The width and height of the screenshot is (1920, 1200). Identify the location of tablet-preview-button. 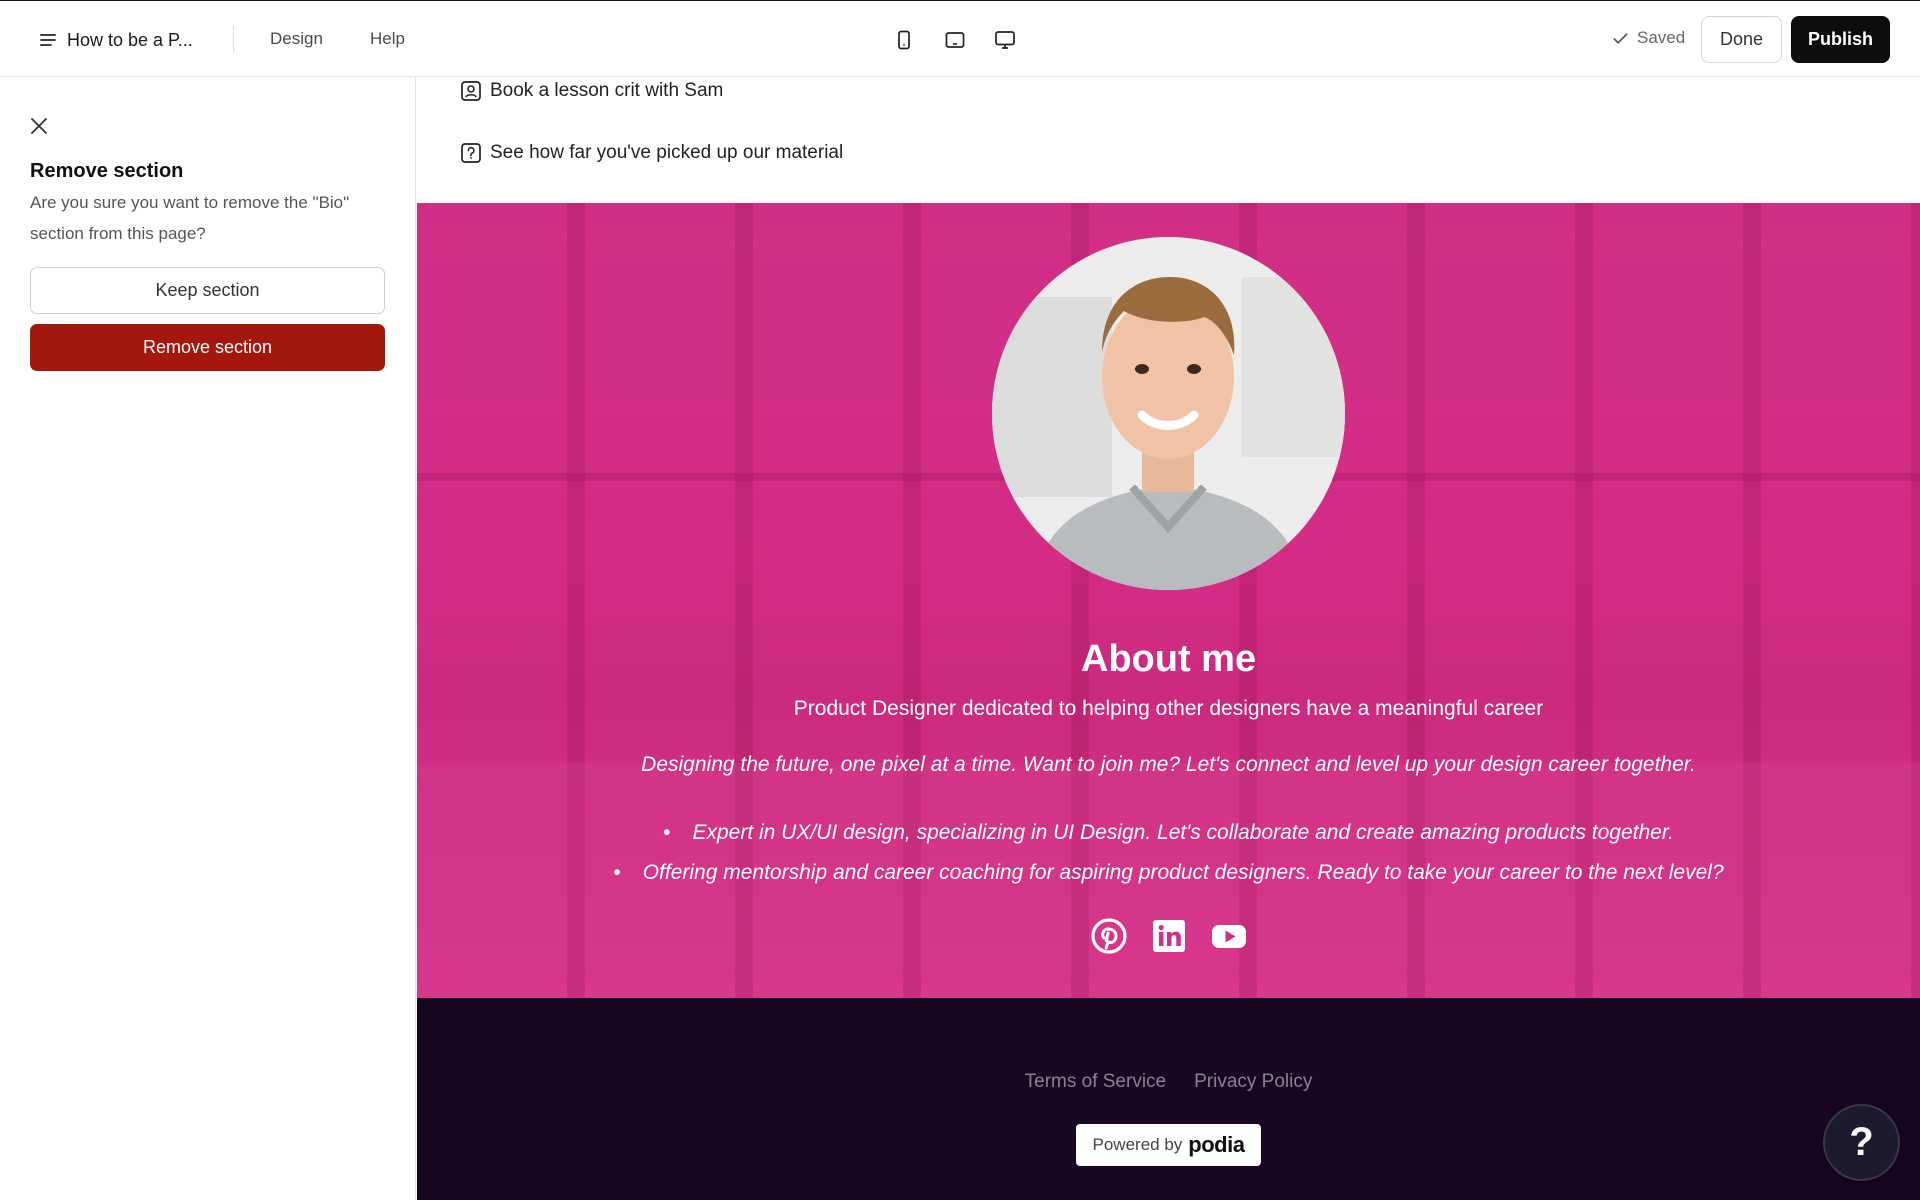
(955, 40).